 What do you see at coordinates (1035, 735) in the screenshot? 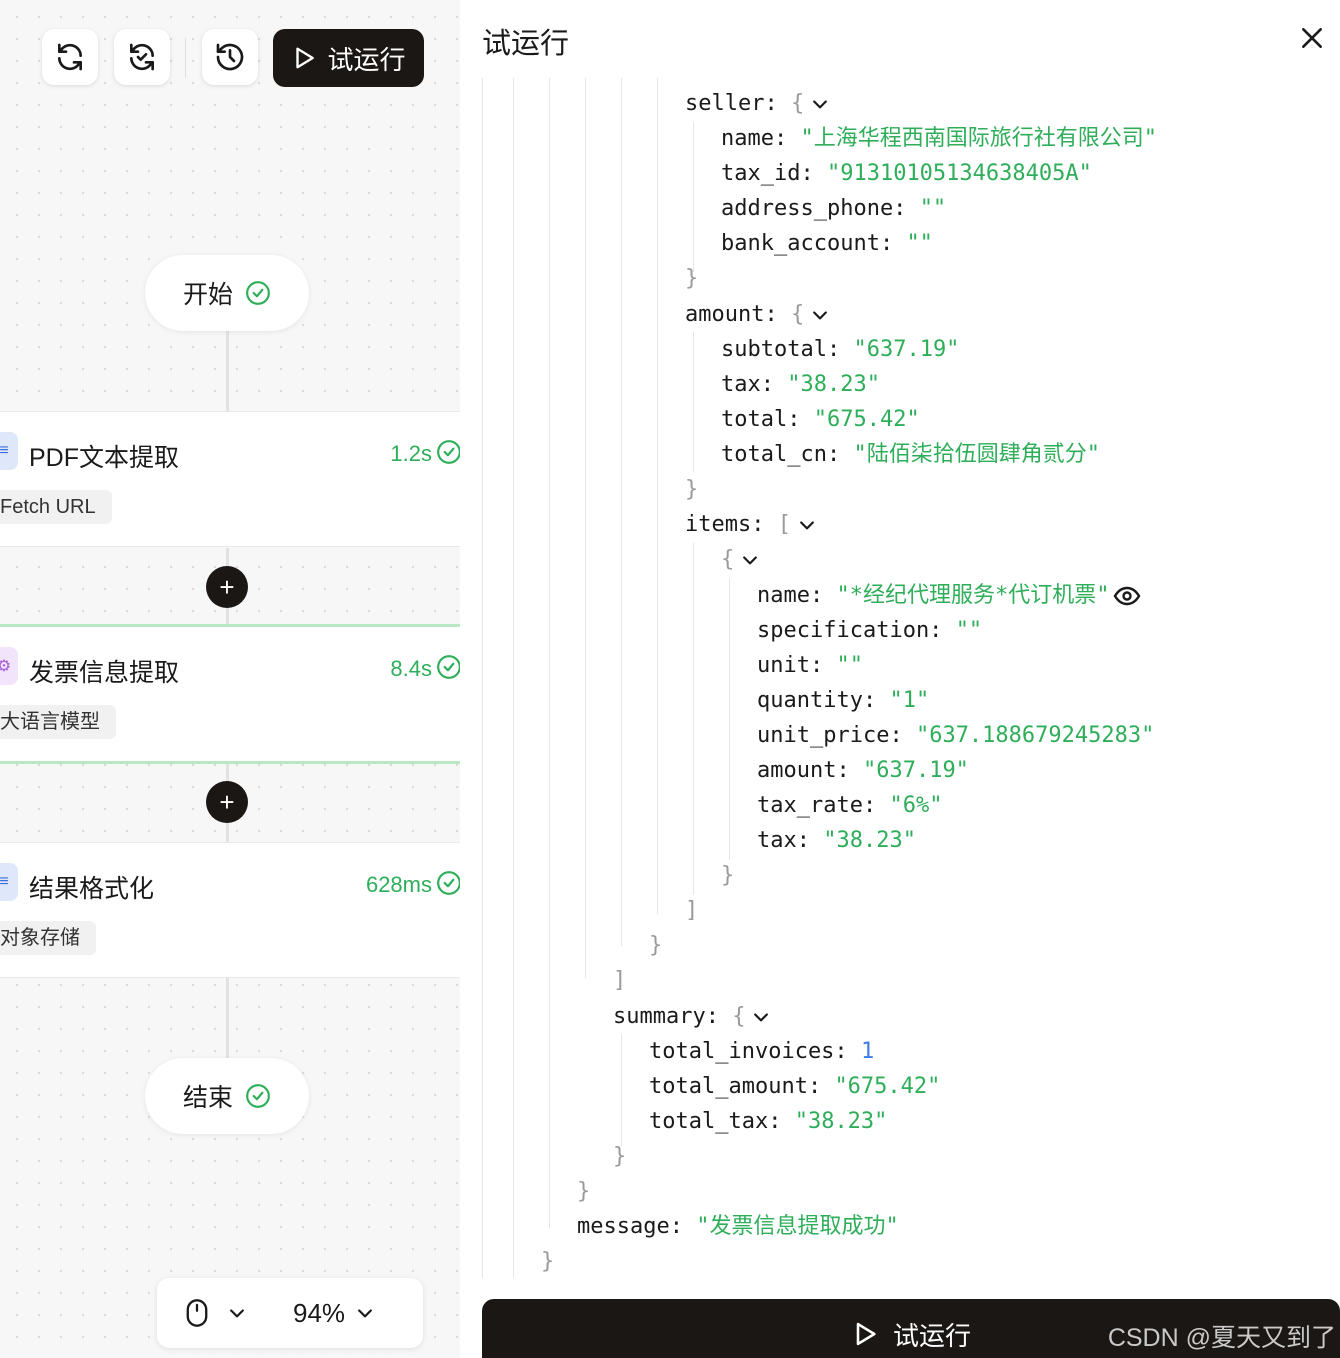
I see `json-string-value: "637.188679245283"` at bounding box center [1035, 735].